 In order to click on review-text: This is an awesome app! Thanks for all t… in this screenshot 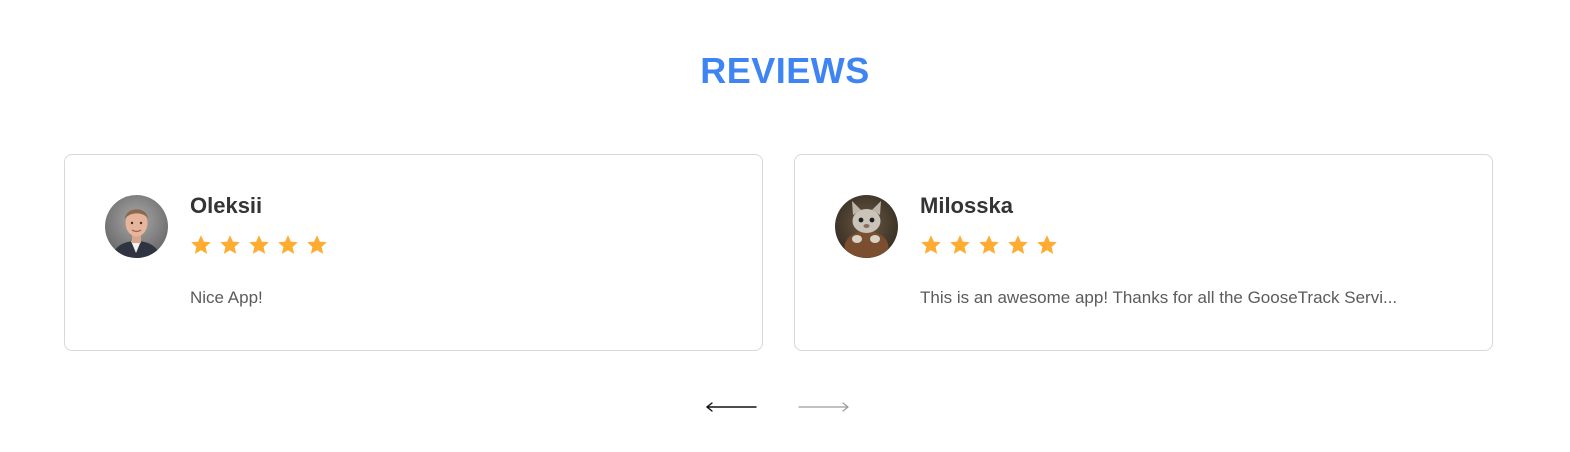, I will do `click(1159, 297)`.